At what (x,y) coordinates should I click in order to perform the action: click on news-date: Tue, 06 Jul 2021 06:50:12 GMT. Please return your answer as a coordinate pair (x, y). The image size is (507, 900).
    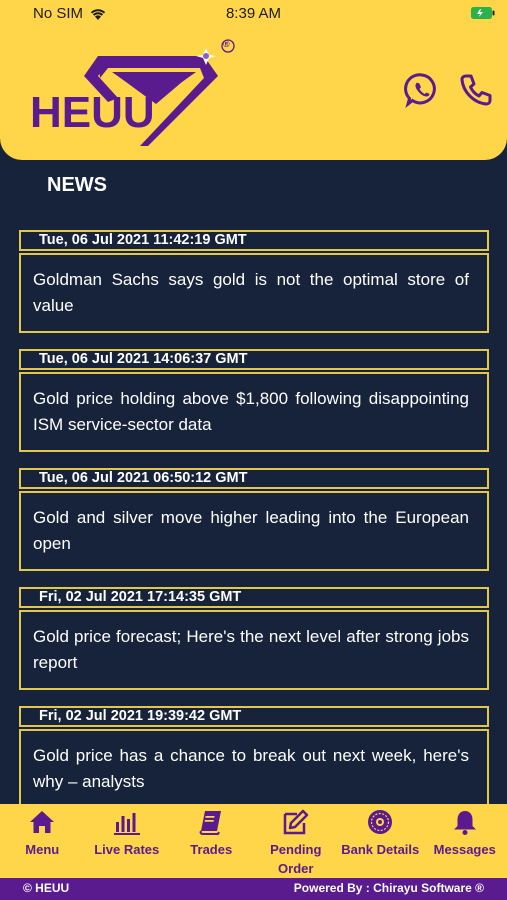
    Looking at the image, I should click on (254, 478).